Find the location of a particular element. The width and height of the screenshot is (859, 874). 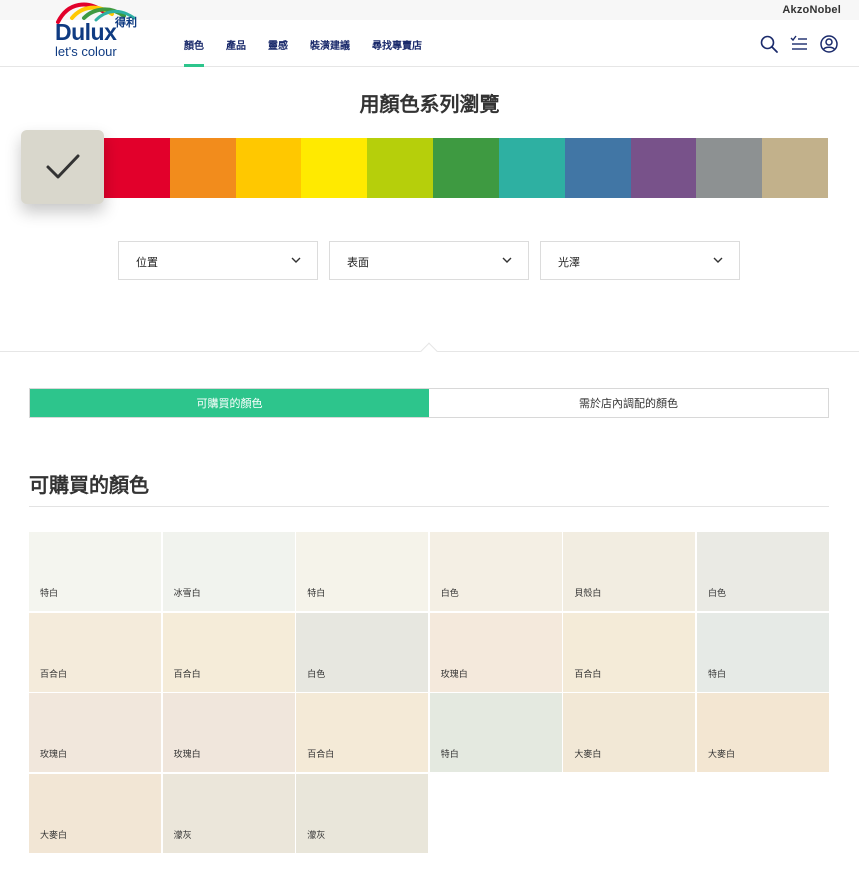

main-nav: 顏色 產品 靈感 裝潢建議 尋找專賣店 is located at coordinates (314, 52).